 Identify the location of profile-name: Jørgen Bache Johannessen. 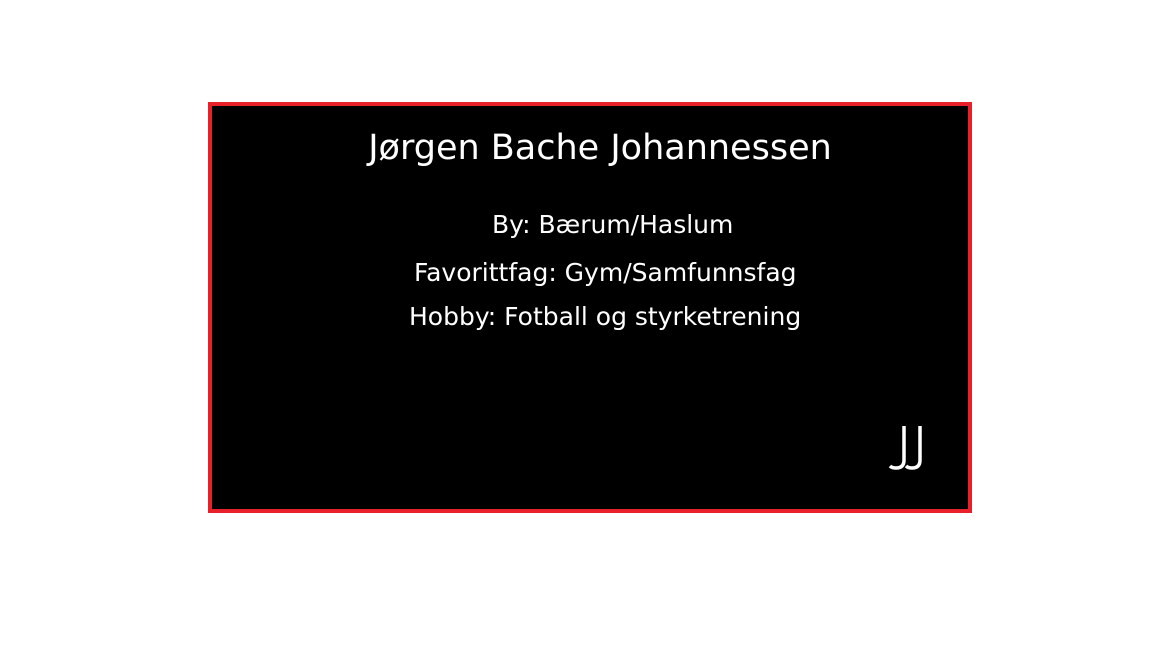
(600, 148).